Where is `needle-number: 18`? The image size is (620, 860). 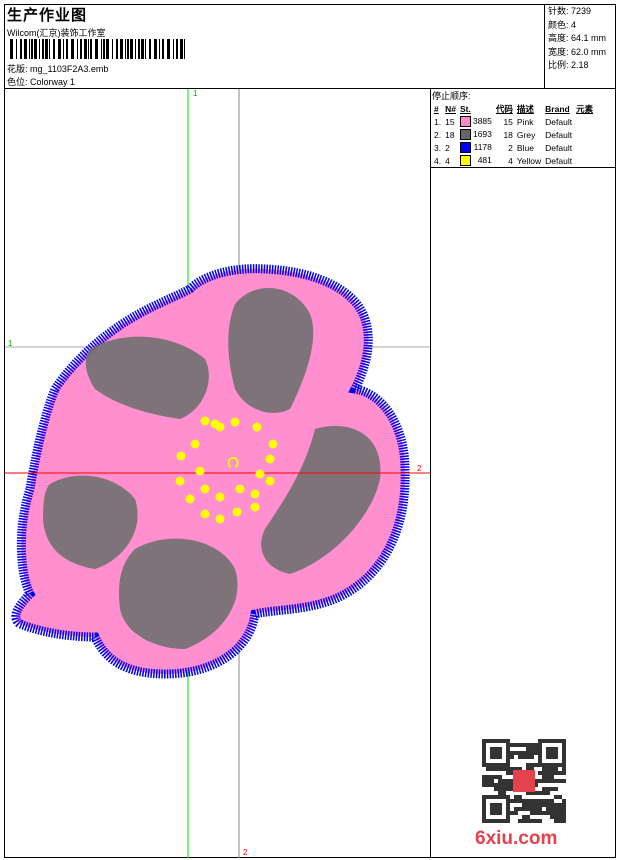
needle-number: 18 is located at coordinates (450, 134).